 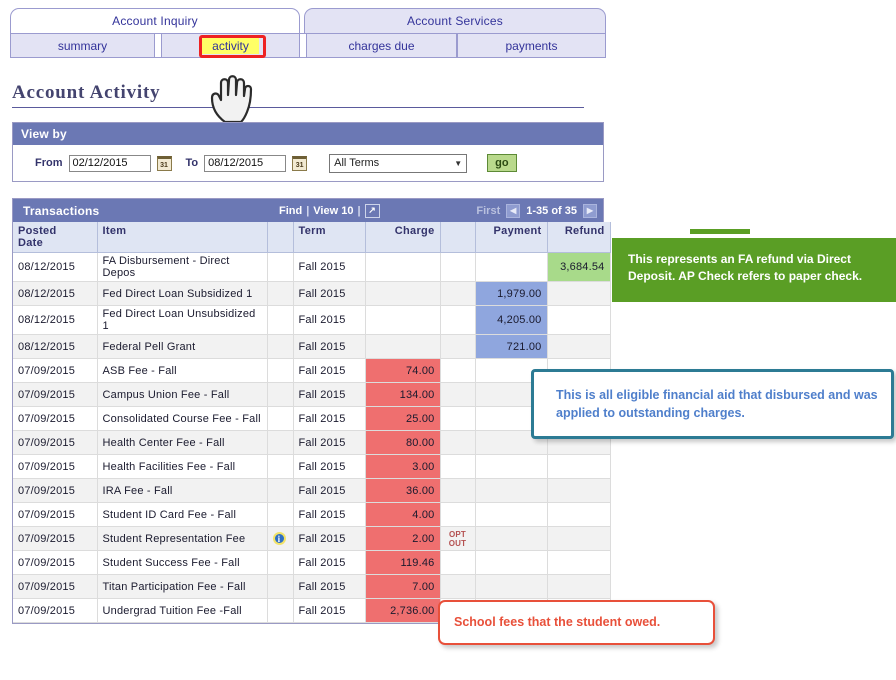 What do you see at coordinates (720, 231) in the screenshot?
I see `green-callout-connector` at bounding box center [720, 231].